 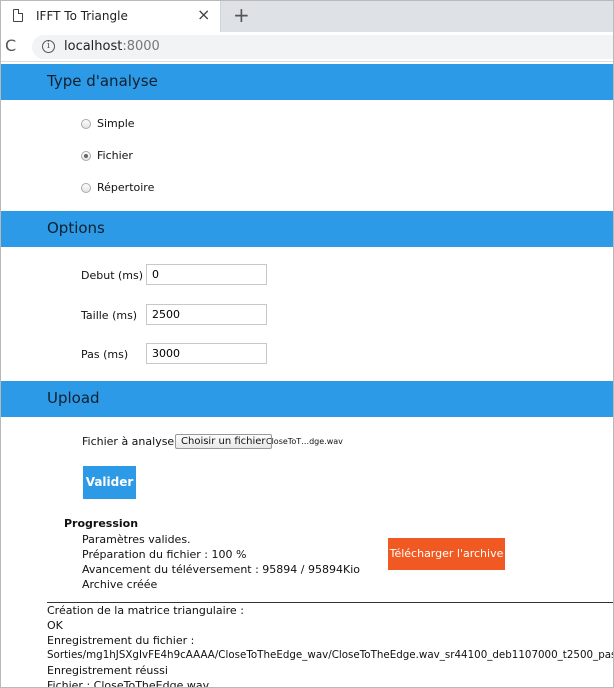 What do you see at coordinates (446, 554) in the screenshot?
I see `download-archive-button: Télécharger l'archive` at bounding box center [446, 554].